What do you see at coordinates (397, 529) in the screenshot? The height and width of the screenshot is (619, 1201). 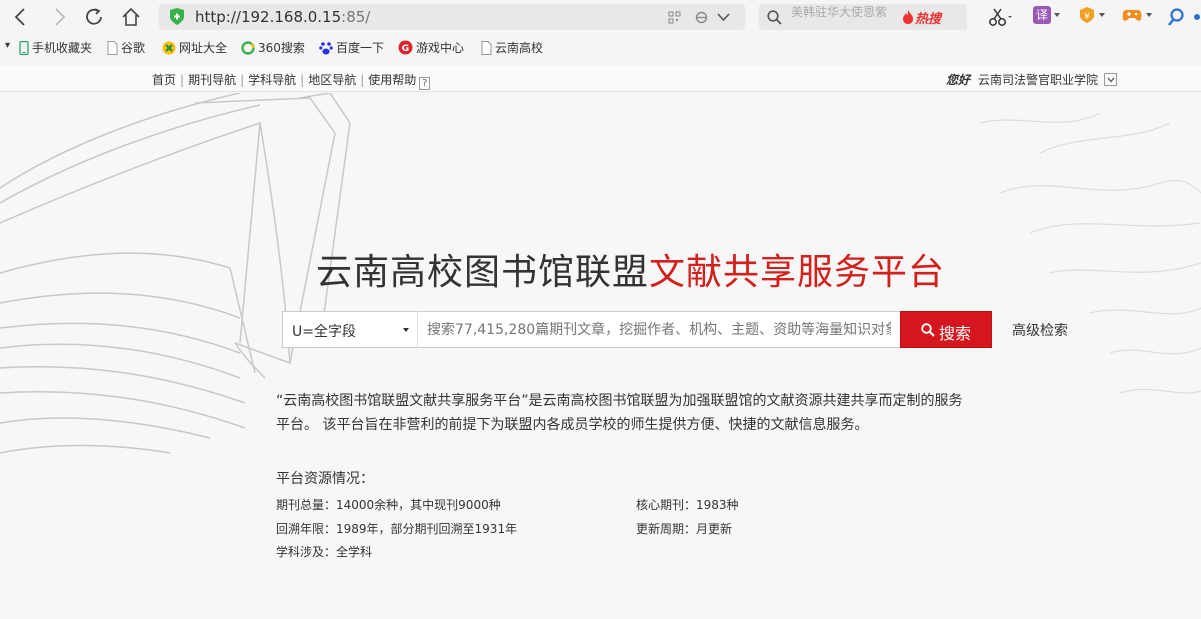 I see `resource-backfile-years: 回溯年限：1989年，部分期刊回溯至1931年` at bounding box center [397, 529].